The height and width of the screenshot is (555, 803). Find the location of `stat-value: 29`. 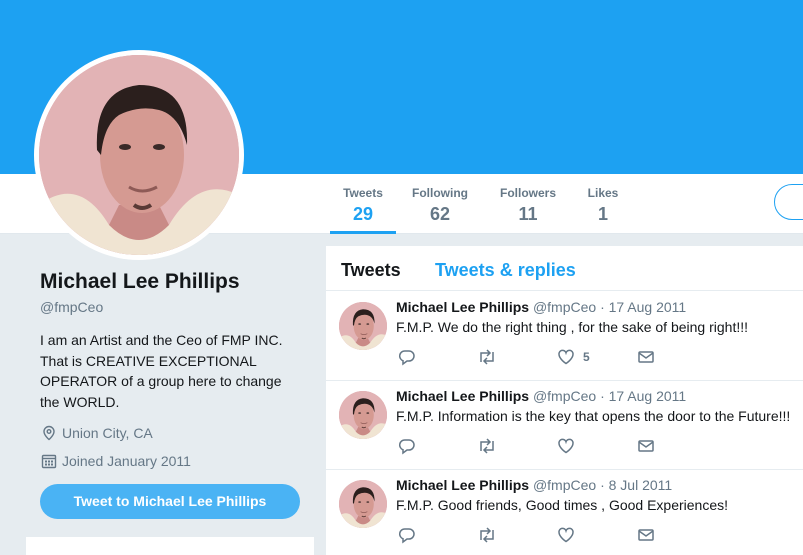

stat-value: 29 is located at coordinates (363, 214).